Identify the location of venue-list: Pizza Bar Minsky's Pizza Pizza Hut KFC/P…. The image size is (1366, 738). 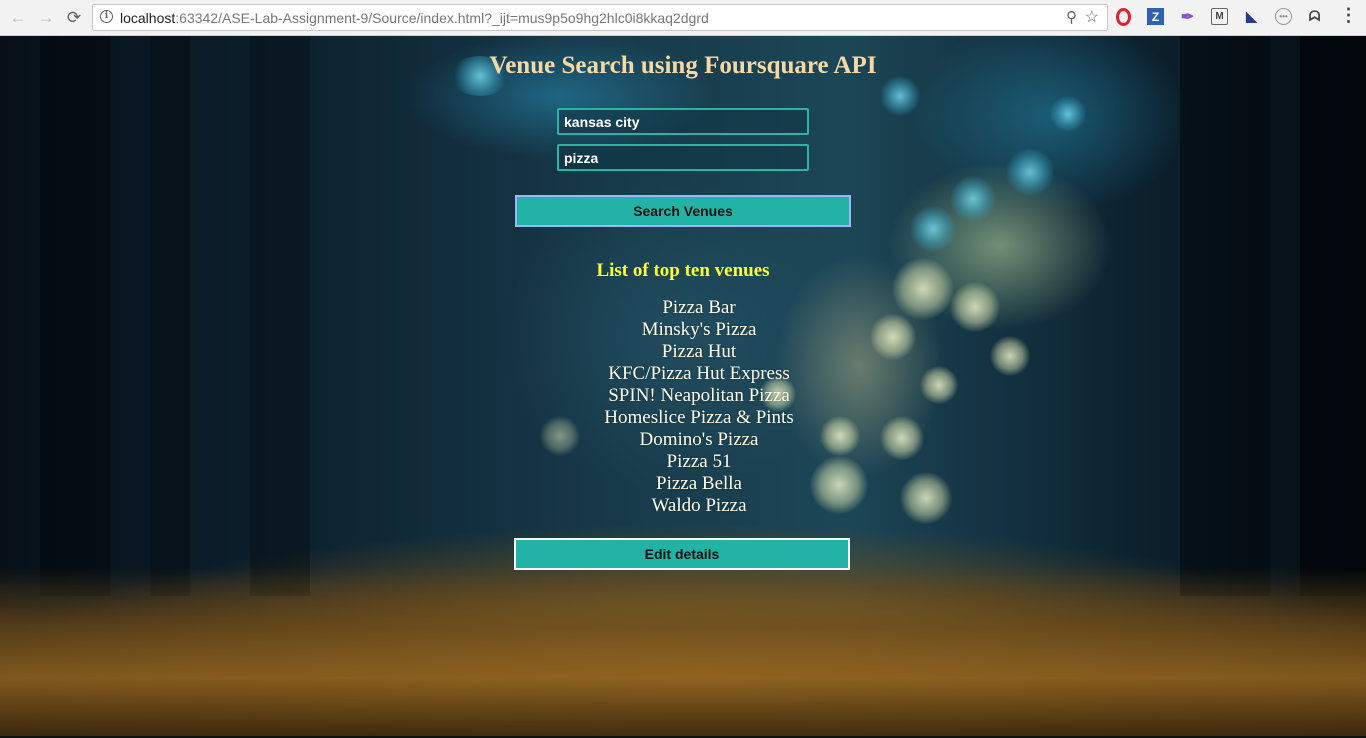
(699, 407).